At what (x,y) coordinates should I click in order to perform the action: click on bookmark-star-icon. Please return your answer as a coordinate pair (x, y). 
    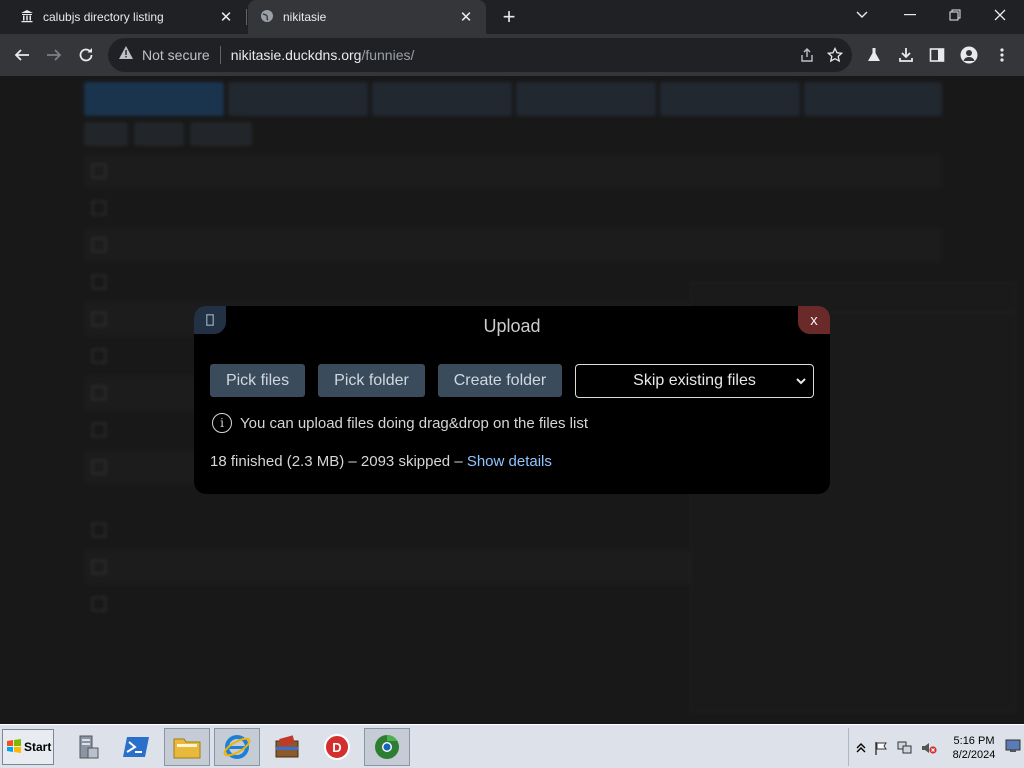
    Looking at the image, I should click on (835, 55).